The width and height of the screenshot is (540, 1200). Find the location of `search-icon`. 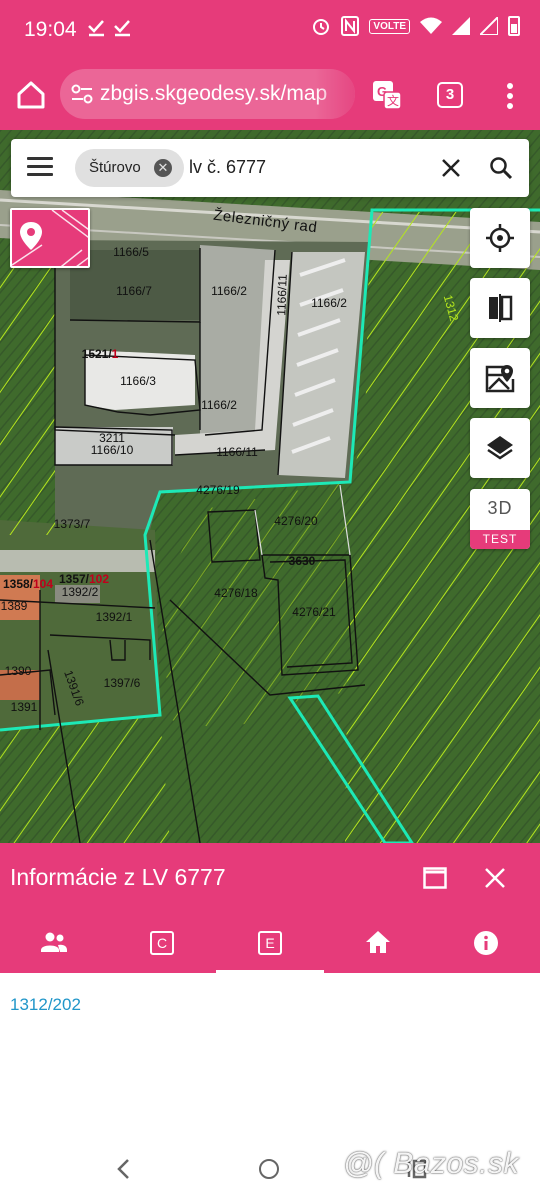

search-icon is located at coordinates (501, 168).